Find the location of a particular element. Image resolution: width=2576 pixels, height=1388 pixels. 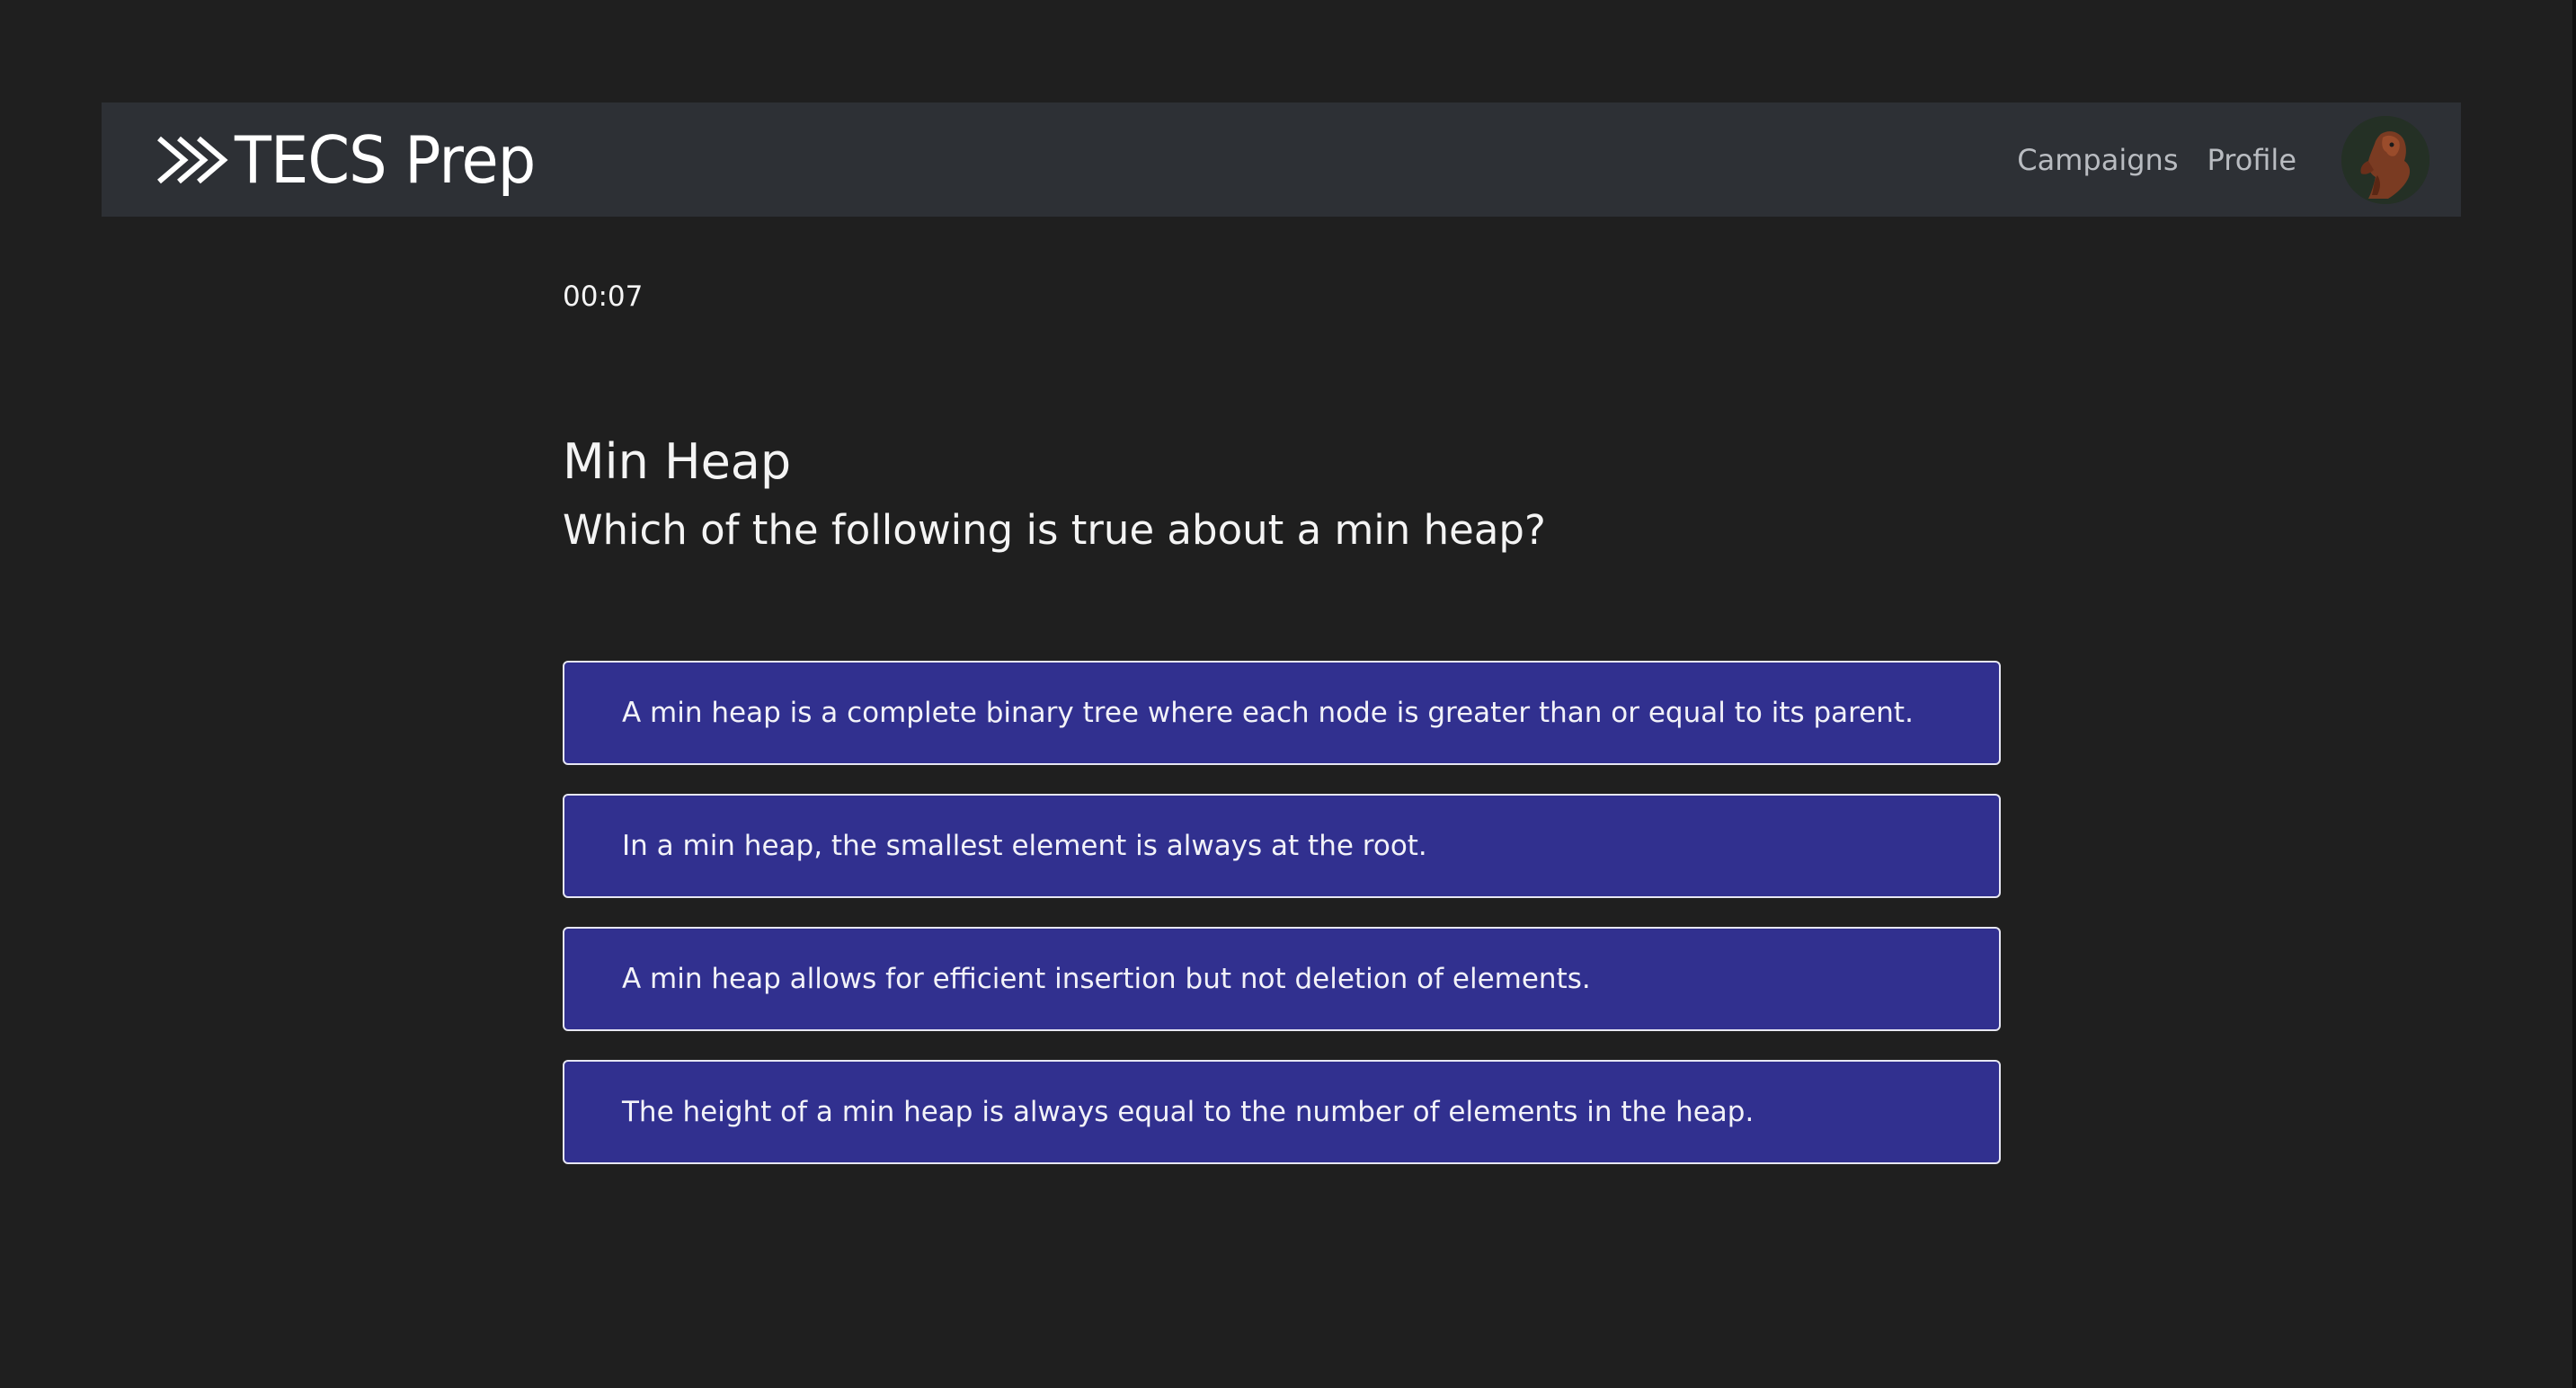

brand-name: TECS Prep is located at coordinates (385, 159).